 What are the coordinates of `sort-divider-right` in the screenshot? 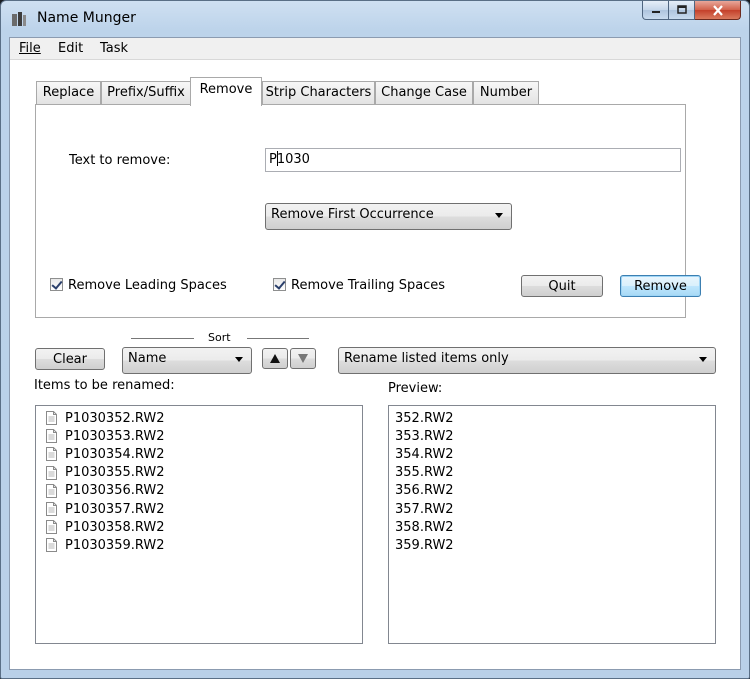 It's located at (278, 338).